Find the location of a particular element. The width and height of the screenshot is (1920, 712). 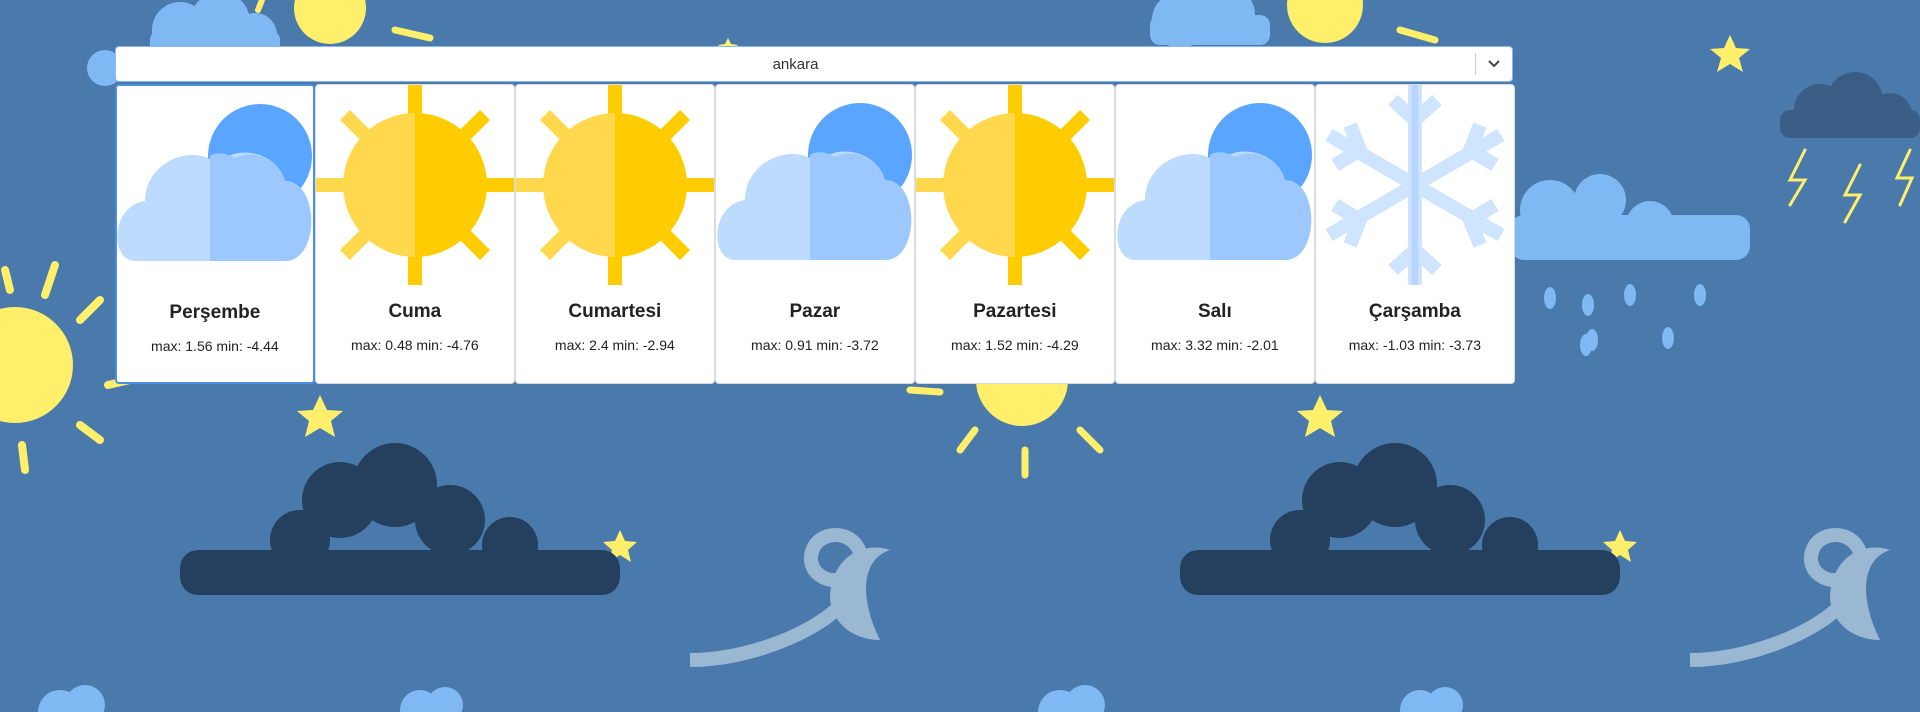

background-sun-icon is located at coordinates (330, 22).